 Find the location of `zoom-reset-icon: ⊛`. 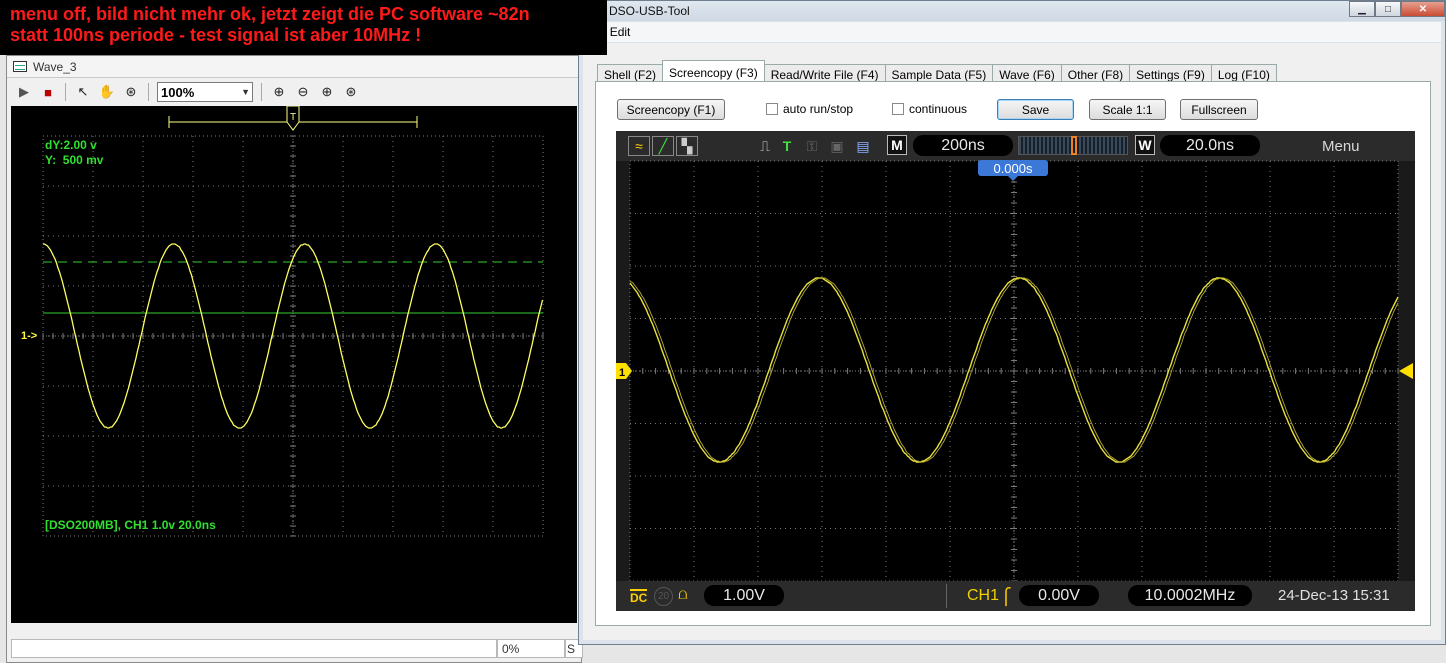

zoom-reset-icon: ⊛ is located at coordinates (351, 92).